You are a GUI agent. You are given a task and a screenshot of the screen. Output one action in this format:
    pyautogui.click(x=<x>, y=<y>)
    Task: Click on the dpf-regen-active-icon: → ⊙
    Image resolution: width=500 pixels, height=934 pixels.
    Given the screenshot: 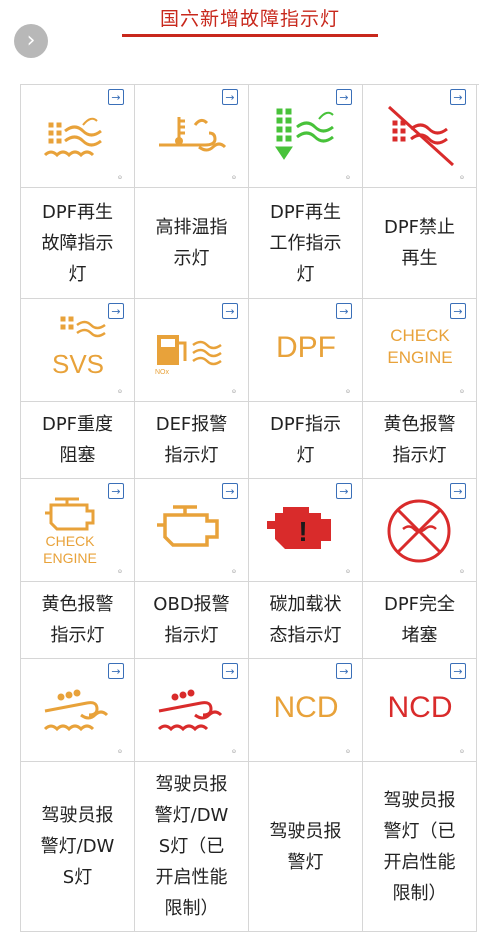 What is the action you would take?
    pyautogui.click(x=306, y=136)
    